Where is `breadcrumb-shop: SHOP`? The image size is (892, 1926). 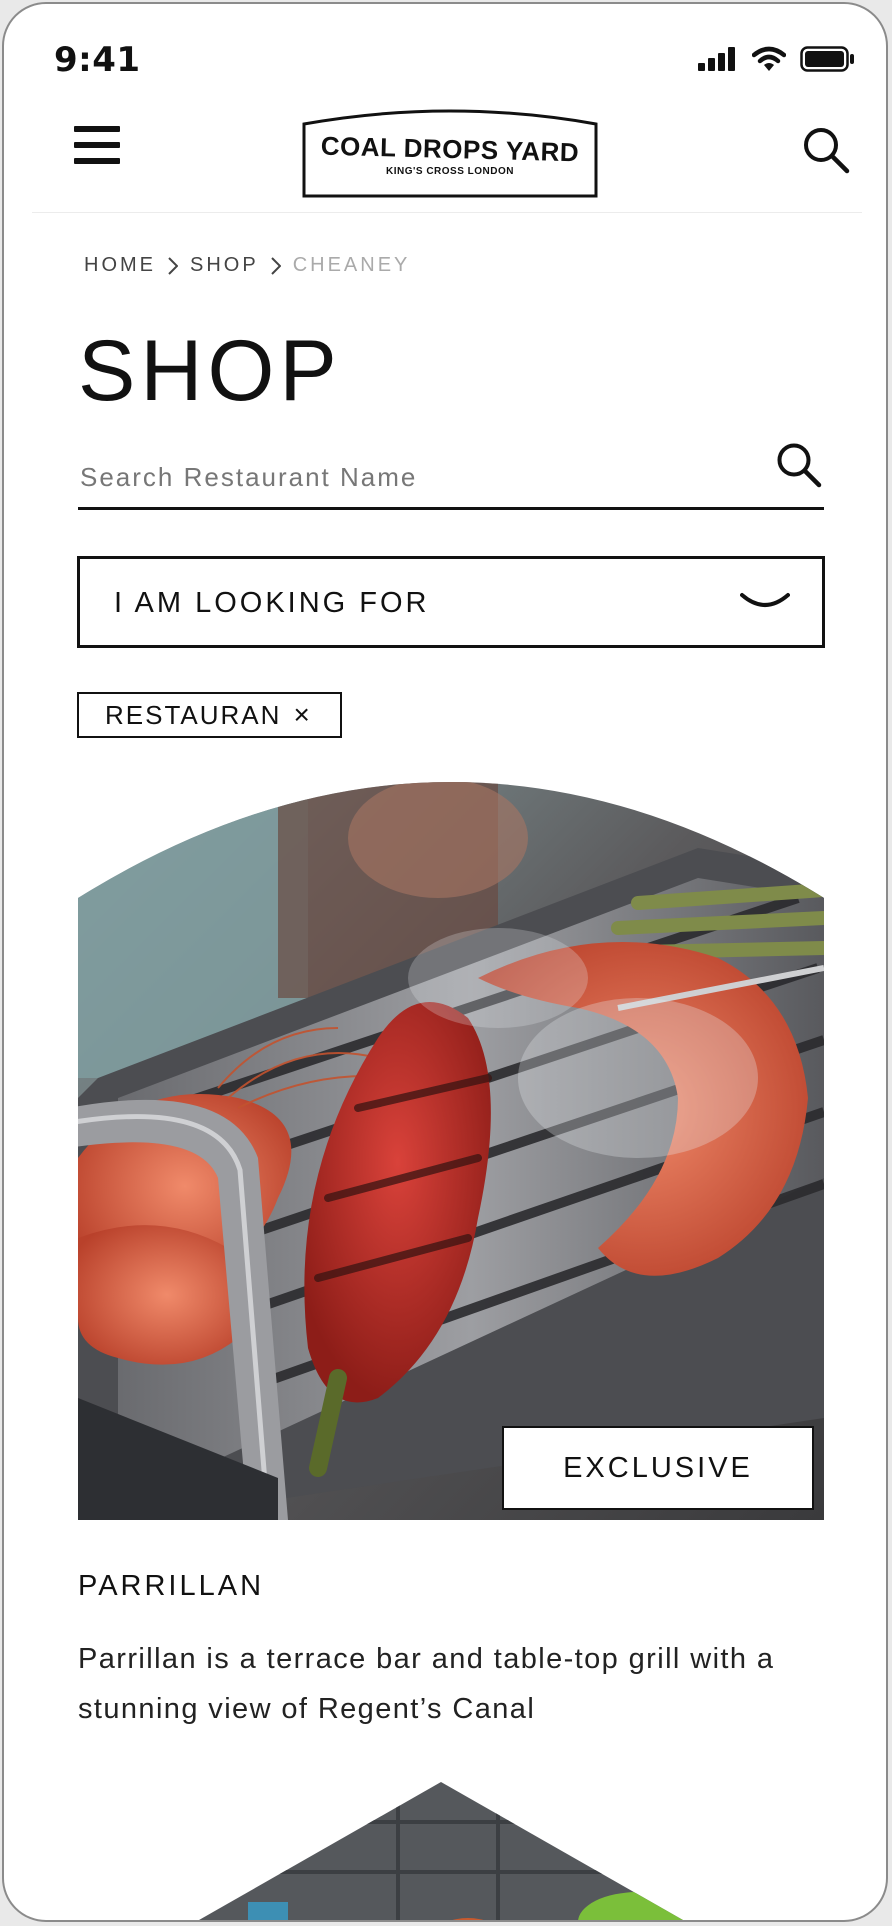
breadcrumb-shop: SHOP is located at coordinates (224, 265).